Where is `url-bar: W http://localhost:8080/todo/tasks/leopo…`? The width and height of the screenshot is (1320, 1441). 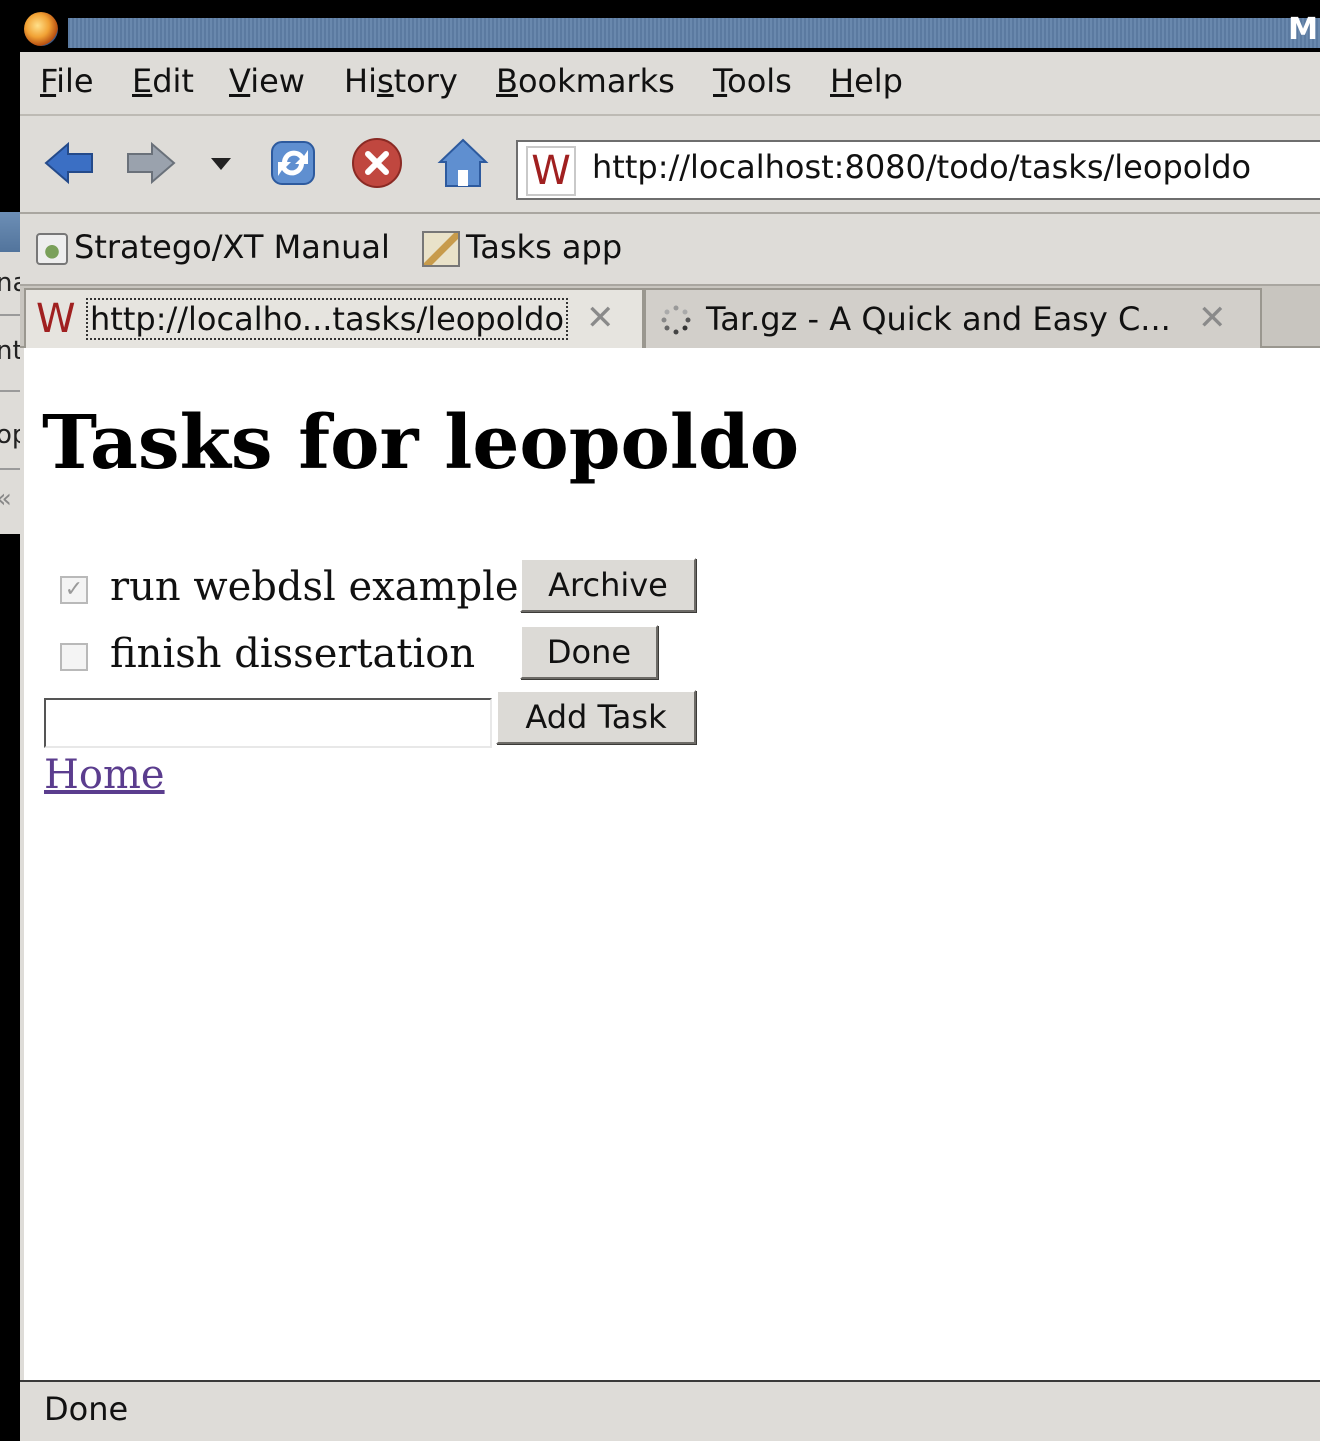 url-bar: W http://localhost:8080/todo/tasks/leopo… is located at coordinates (918, 170).